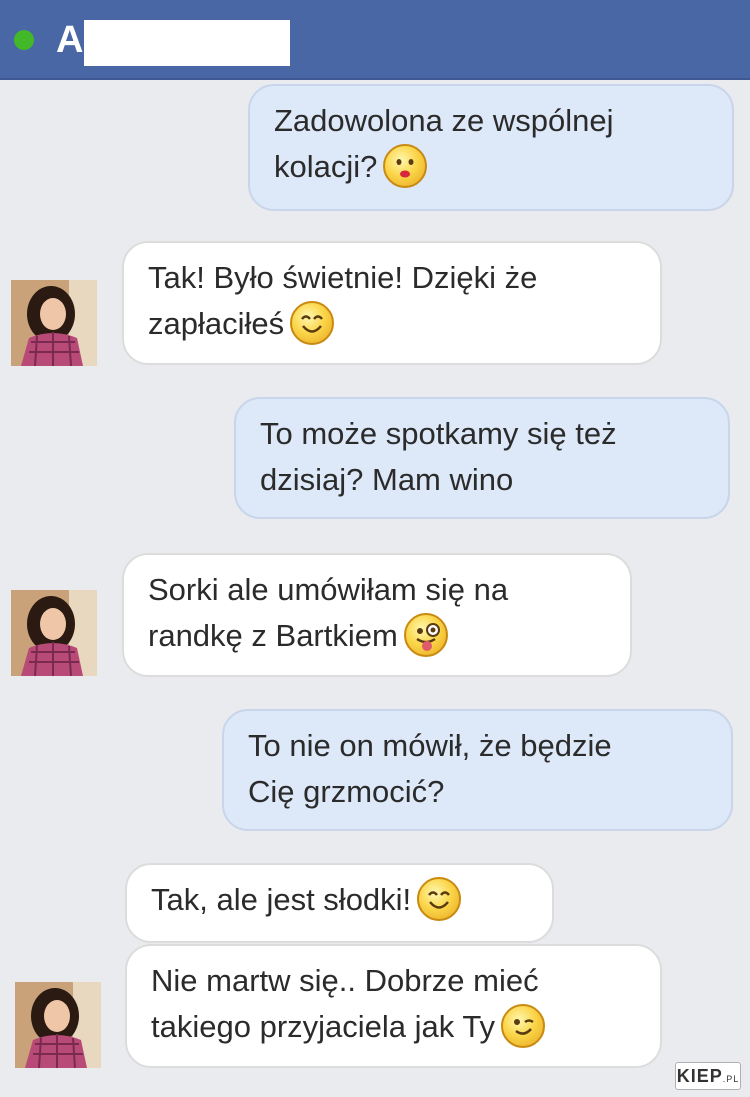 The height and width of the screenshot is (1097, 750). I want to click on message-text: kolacji?, so click(326, 166).